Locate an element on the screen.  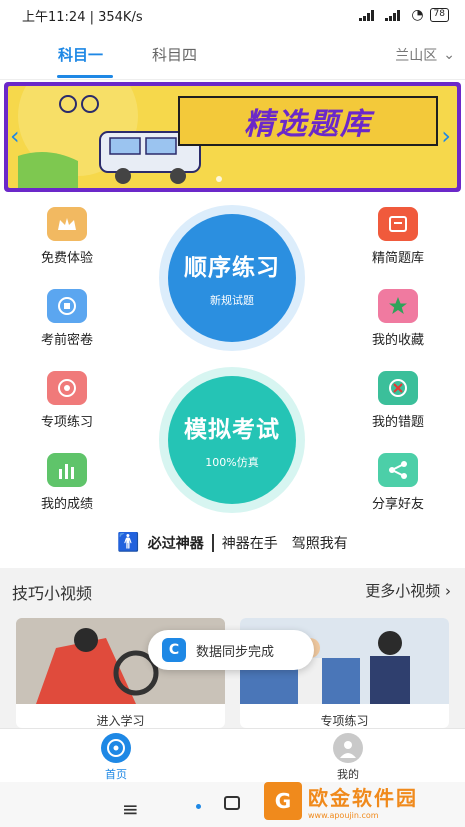
share-friends-label: 分享好友 is located at coordinates (397, 504).